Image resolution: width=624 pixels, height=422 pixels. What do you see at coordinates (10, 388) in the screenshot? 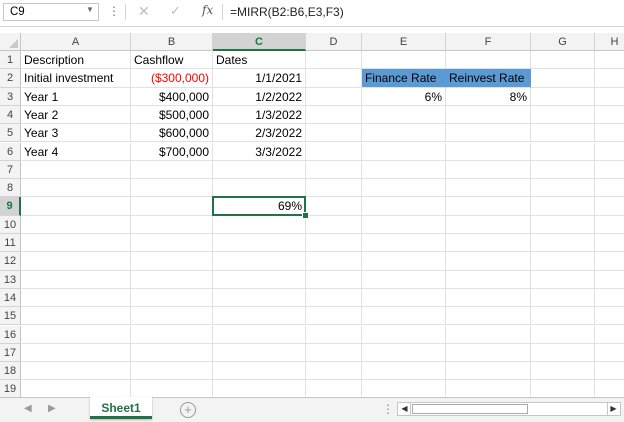
I see `row-header-19: 19` at bounding box center [10, 388].